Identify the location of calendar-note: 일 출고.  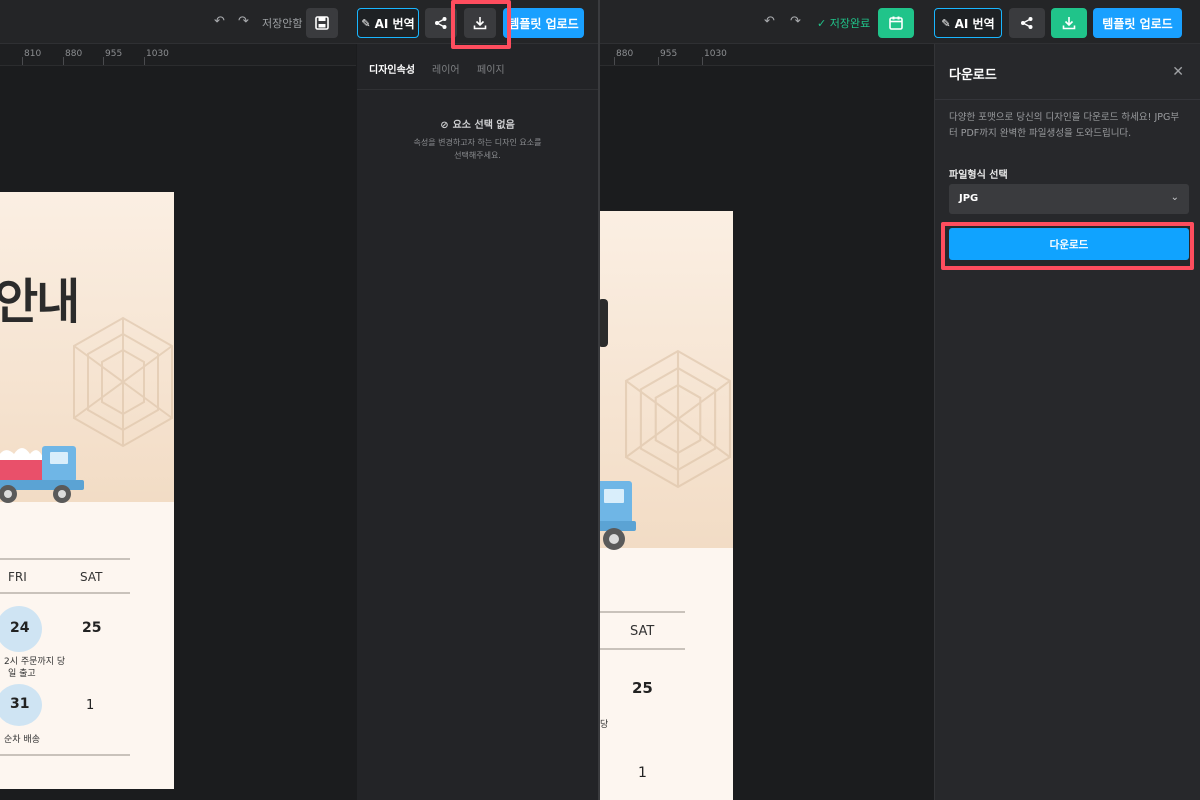
(22, 674).